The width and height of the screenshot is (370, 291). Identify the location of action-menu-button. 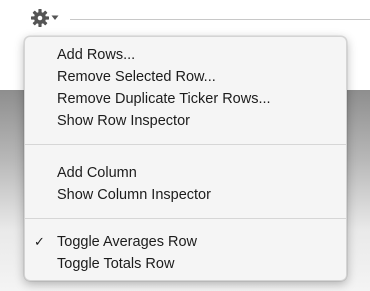
(44, 18).